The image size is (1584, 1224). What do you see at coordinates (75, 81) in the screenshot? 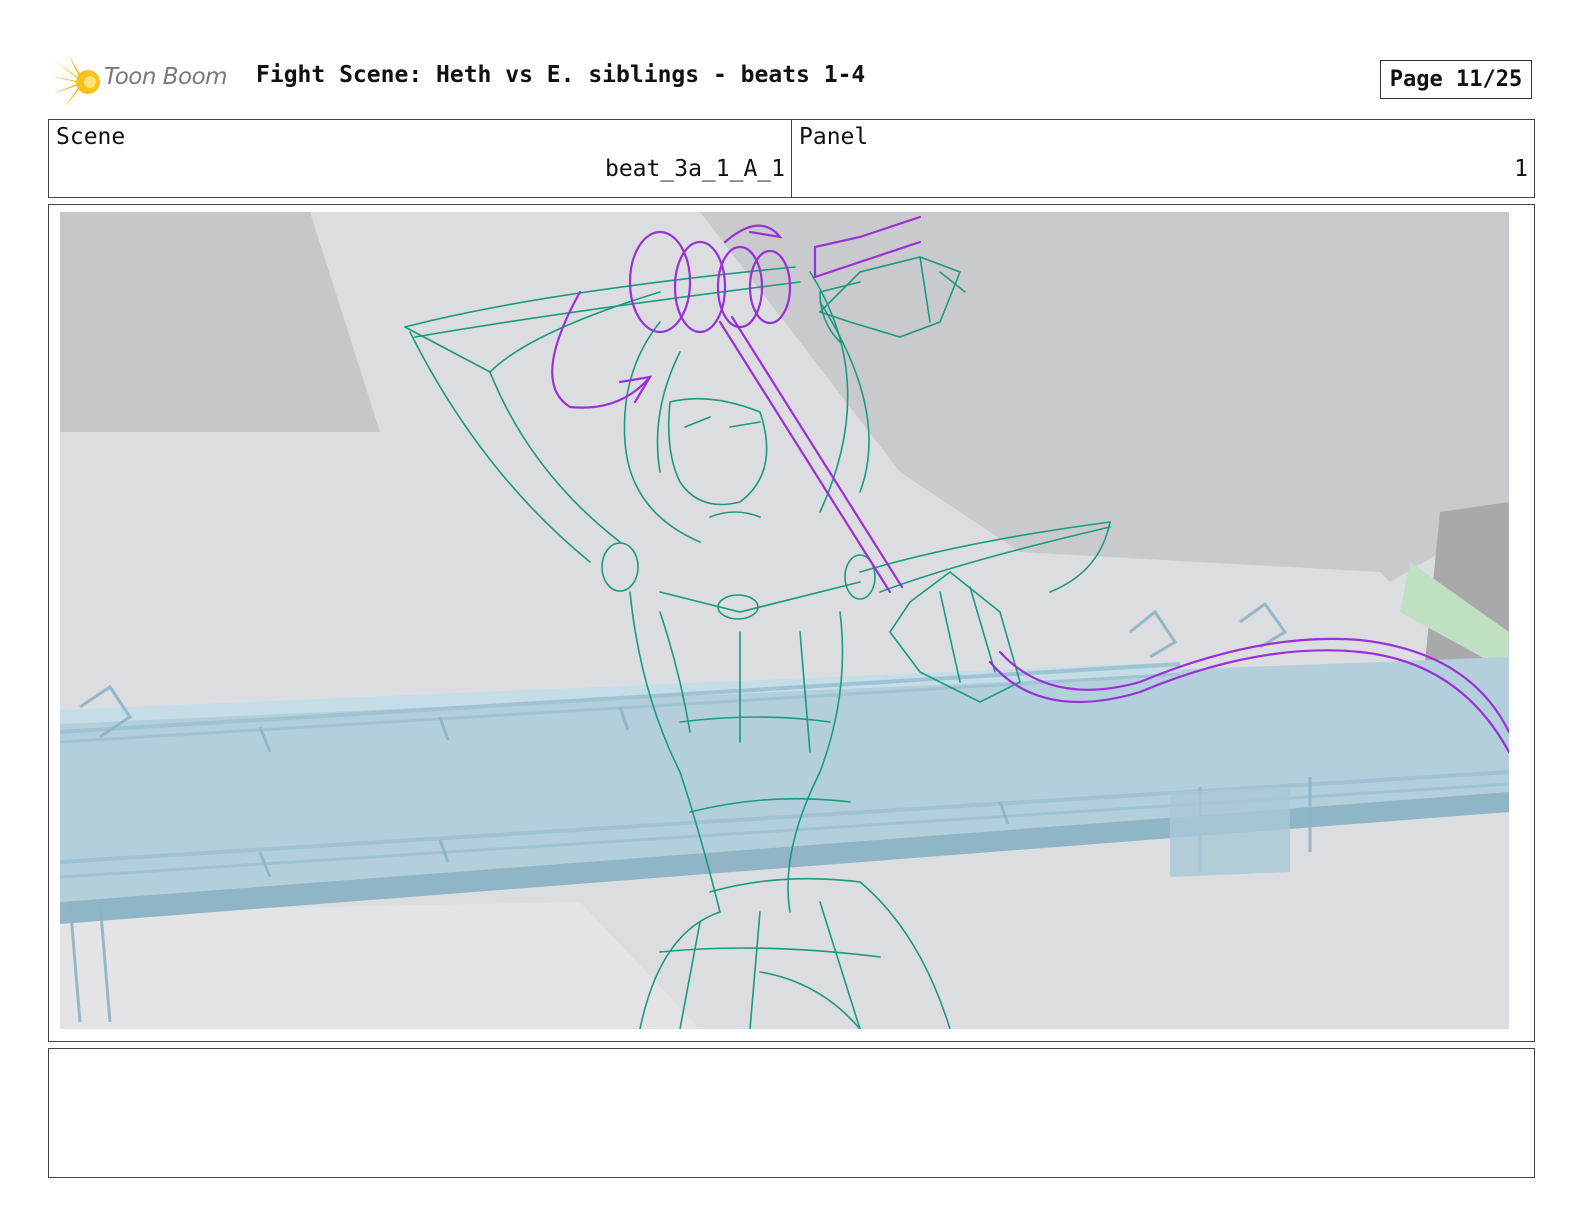
I see `starburst-icon` at bounding box center [75, 81].